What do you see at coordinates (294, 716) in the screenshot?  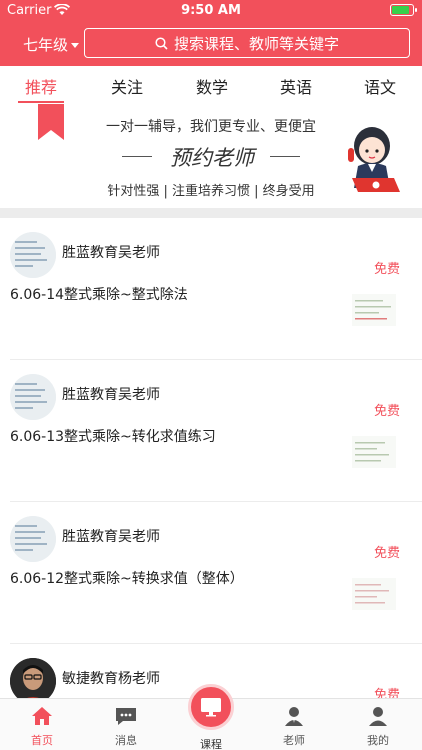 I see `teacher-icon` at bounding box center [294, 716].